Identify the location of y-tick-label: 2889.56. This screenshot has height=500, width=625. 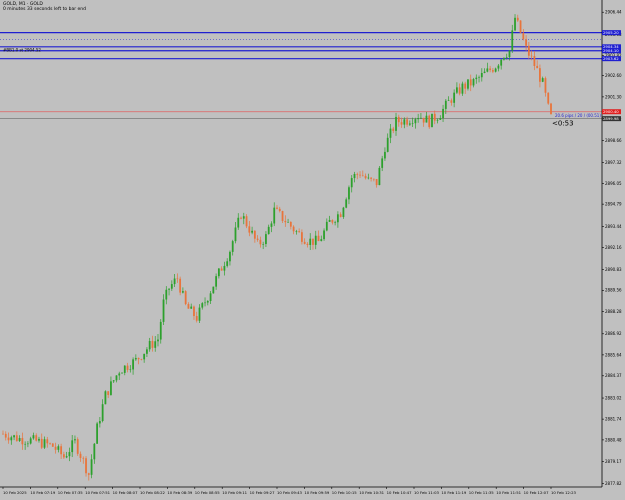
(613, 290).